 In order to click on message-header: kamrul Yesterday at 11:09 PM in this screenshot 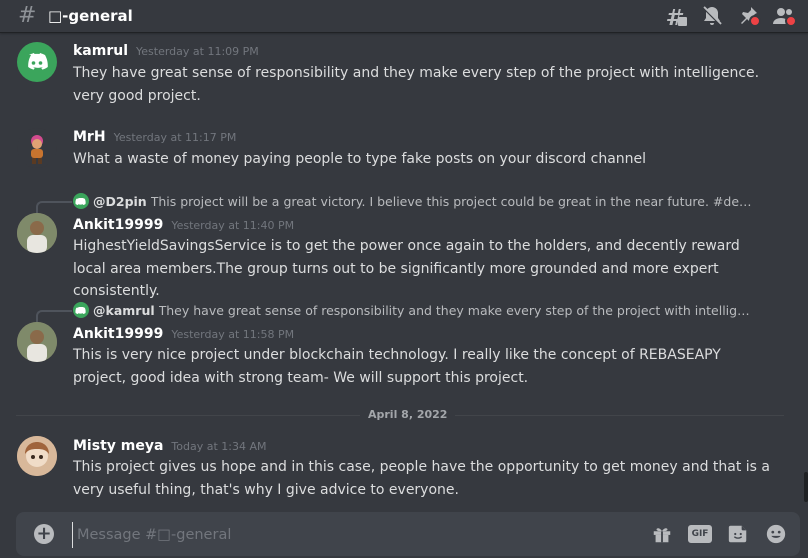, I will do `click(166, 51)`.